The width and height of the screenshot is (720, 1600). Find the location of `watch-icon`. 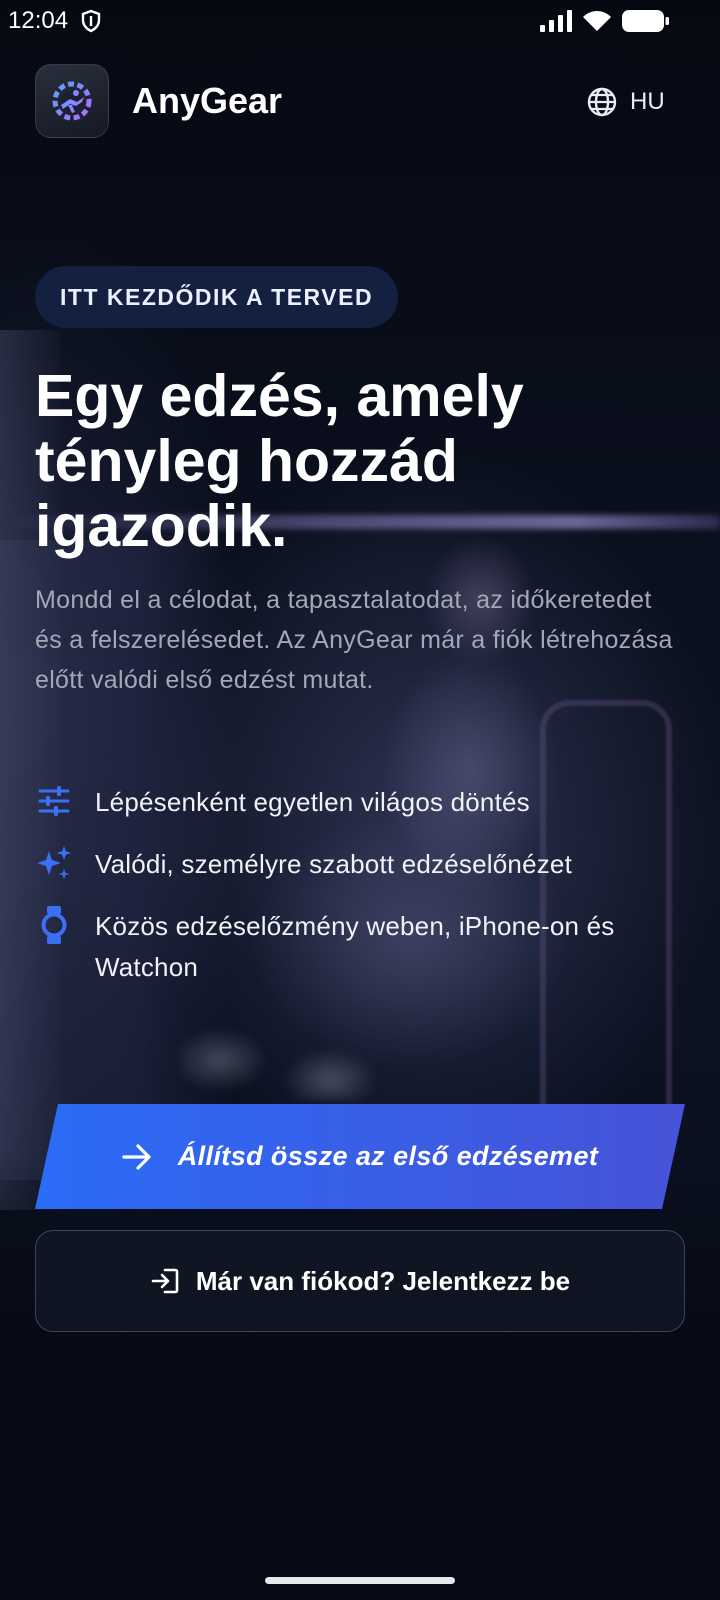

watch-icon is located at coordinates (54, 925).